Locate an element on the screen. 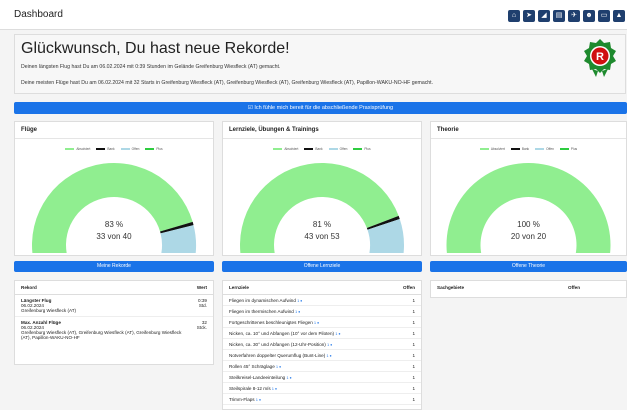 Image resolution: width=627 pixels, height=410 pixels. record-badge-icon: R is located at coordinates (600, 58).